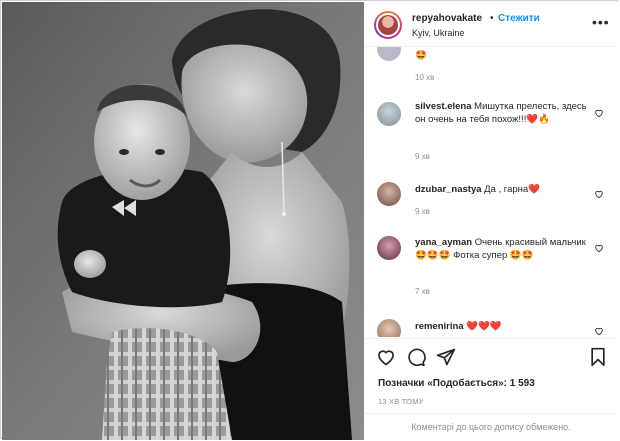 Image resolution: width=620 pixels, height=441 pixels. I want to click on post-actions, so click(491, 356).